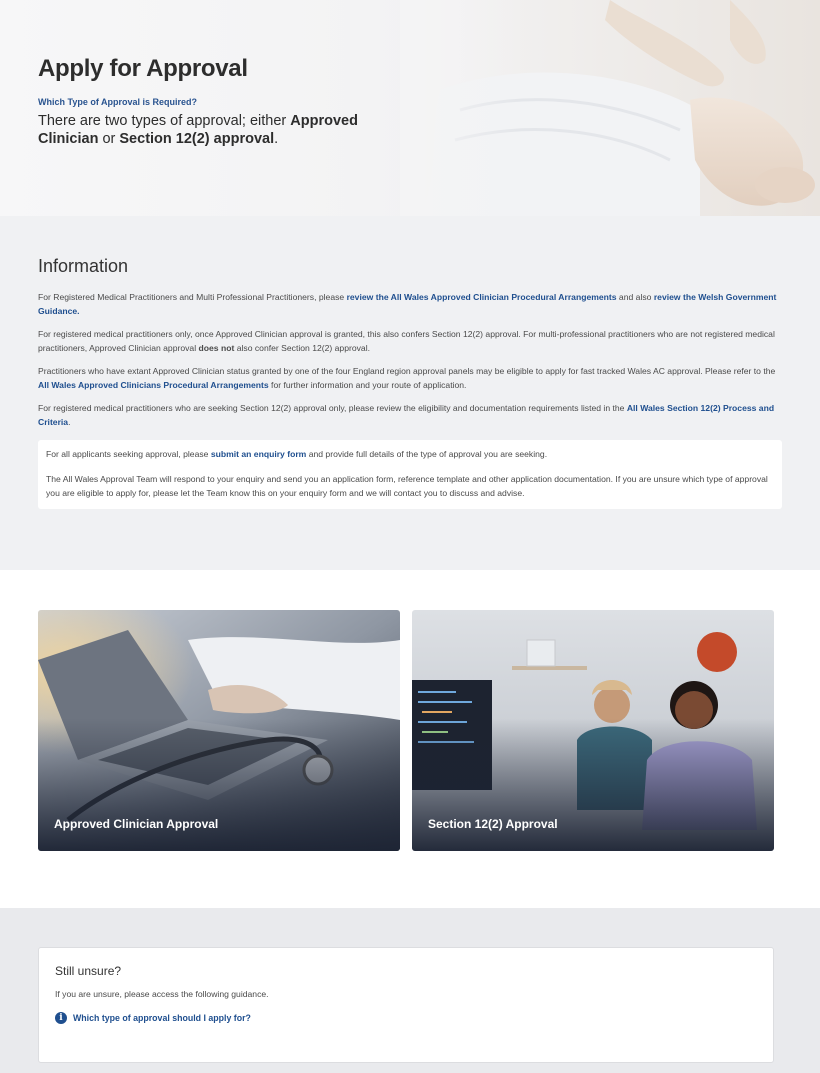  Describe the element at coordinates (143, 68) in the screenshot. I see `page-title: Apply for Approval` at that location.